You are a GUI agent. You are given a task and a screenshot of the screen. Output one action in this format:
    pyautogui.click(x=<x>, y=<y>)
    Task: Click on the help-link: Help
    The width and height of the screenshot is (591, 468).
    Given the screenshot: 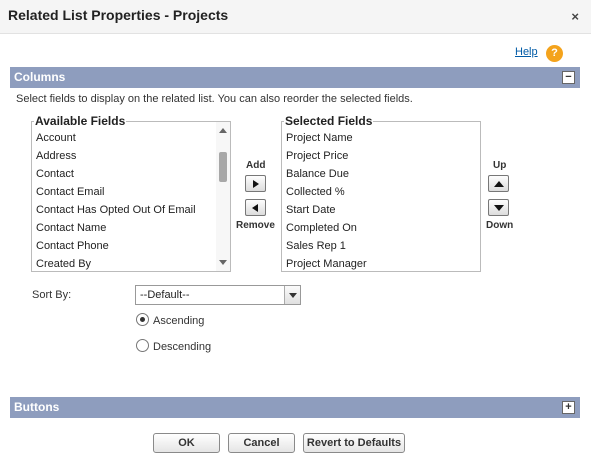 What is the action you would take?
    pyautogui.click(x=526, y=52)
    